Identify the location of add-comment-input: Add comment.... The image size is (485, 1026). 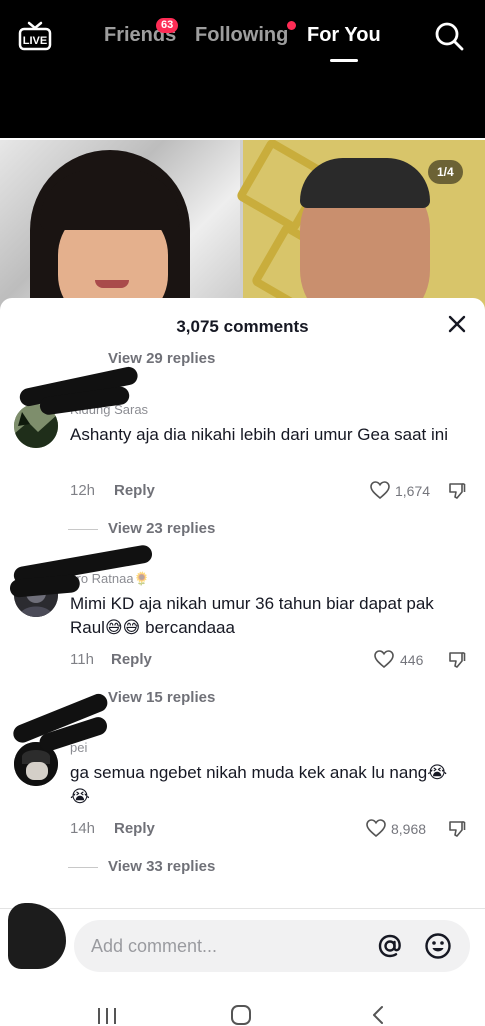
(272, 946).